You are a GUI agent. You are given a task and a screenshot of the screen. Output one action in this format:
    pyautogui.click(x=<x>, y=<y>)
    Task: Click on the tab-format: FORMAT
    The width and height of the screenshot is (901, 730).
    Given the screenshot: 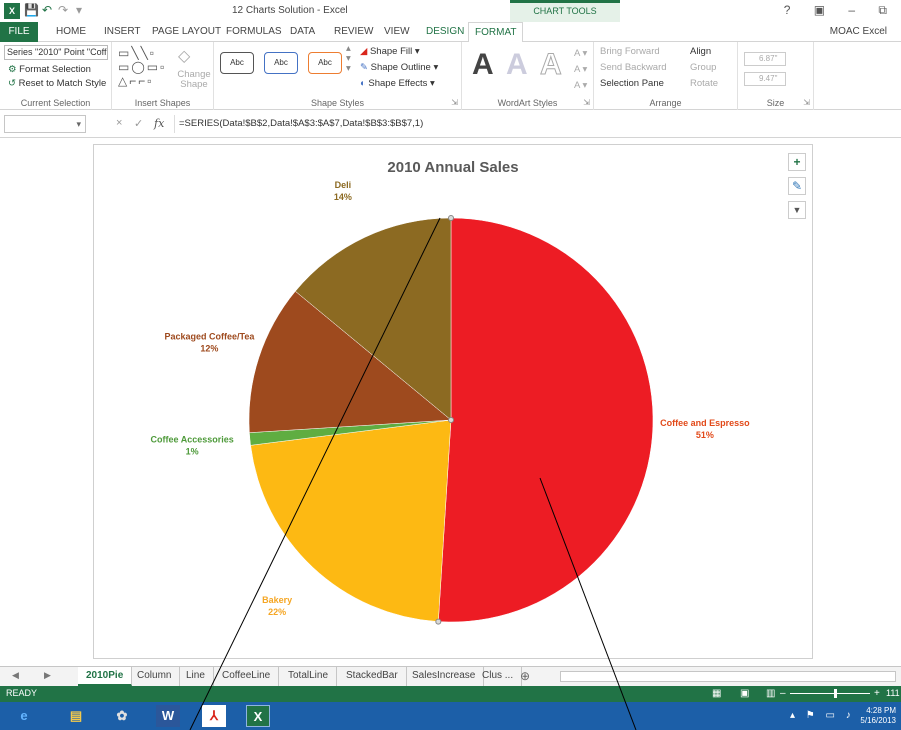 What is the action you would take?
    pyautogui.click(x=496, y=32)
    